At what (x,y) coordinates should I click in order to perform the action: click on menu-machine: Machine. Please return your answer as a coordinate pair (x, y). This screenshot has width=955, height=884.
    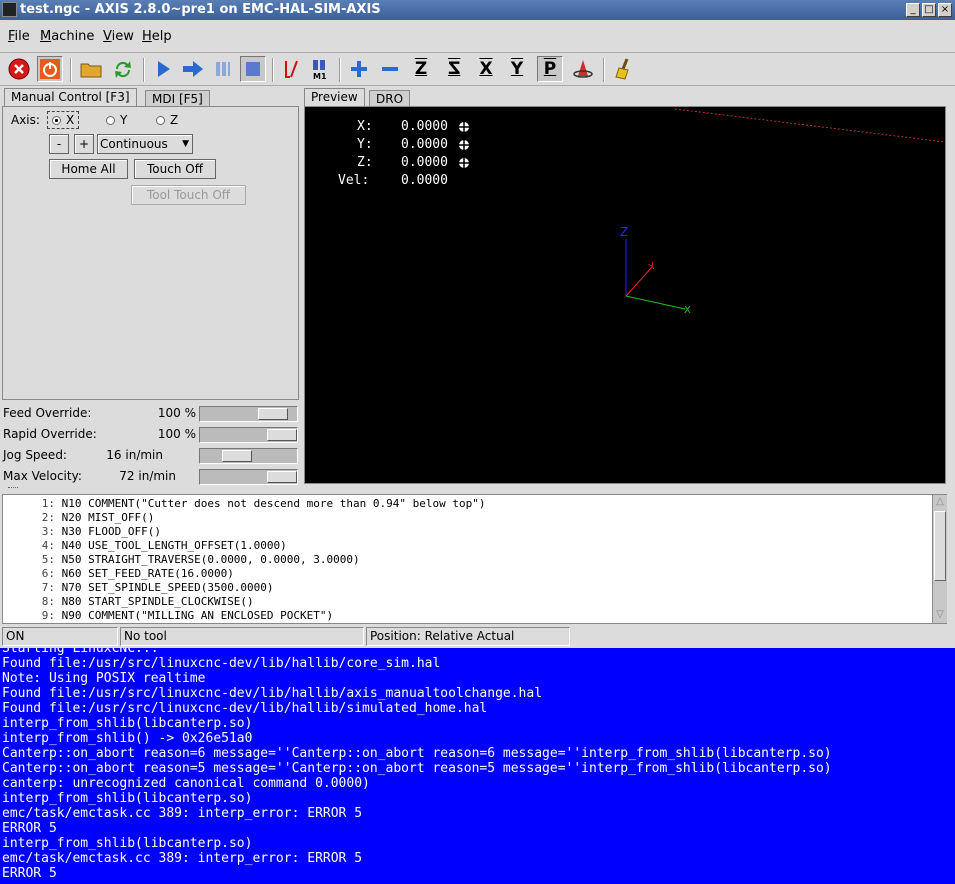
    Looking at the image, I should click on (67, 36).